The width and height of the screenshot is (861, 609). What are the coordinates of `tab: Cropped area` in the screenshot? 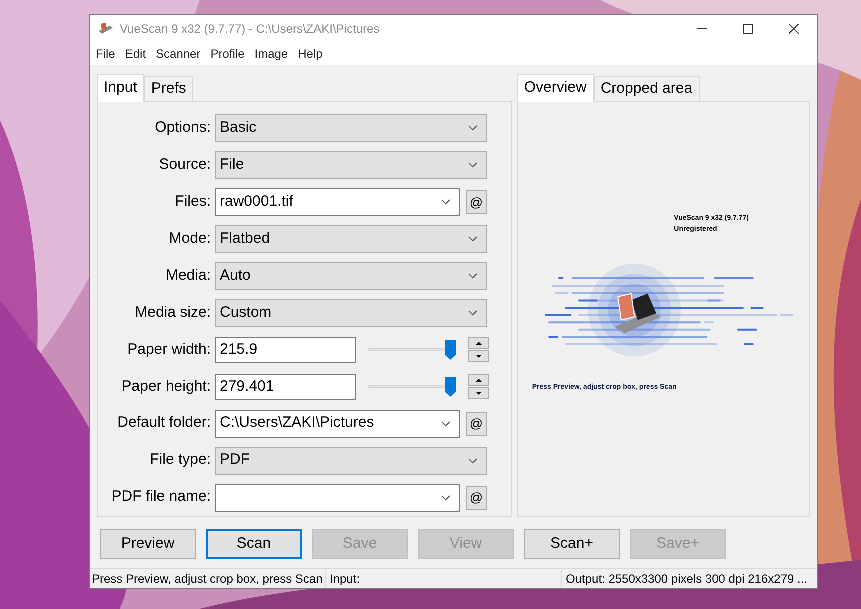 It's located at (647, 88).